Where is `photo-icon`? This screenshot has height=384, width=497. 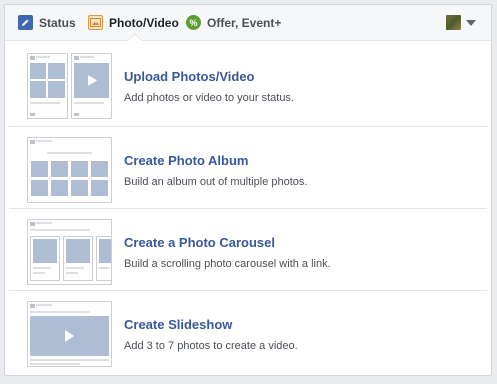
photo-icon is located at coordinates (95, 22).